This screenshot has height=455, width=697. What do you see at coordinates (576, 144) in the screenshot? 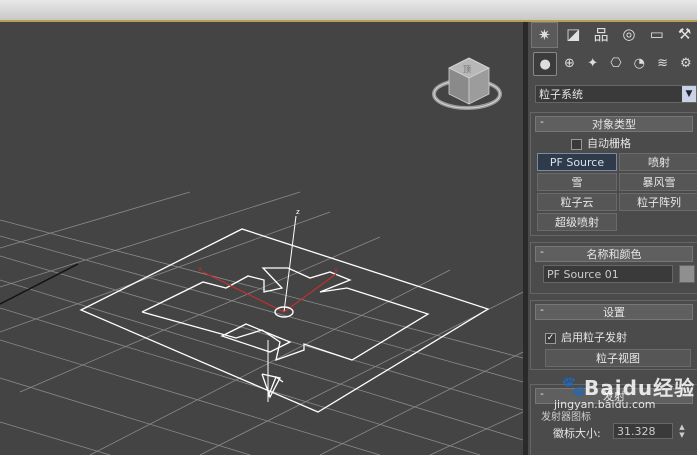
I see `autogrid-checkbox` at bounding box center [576, 144].